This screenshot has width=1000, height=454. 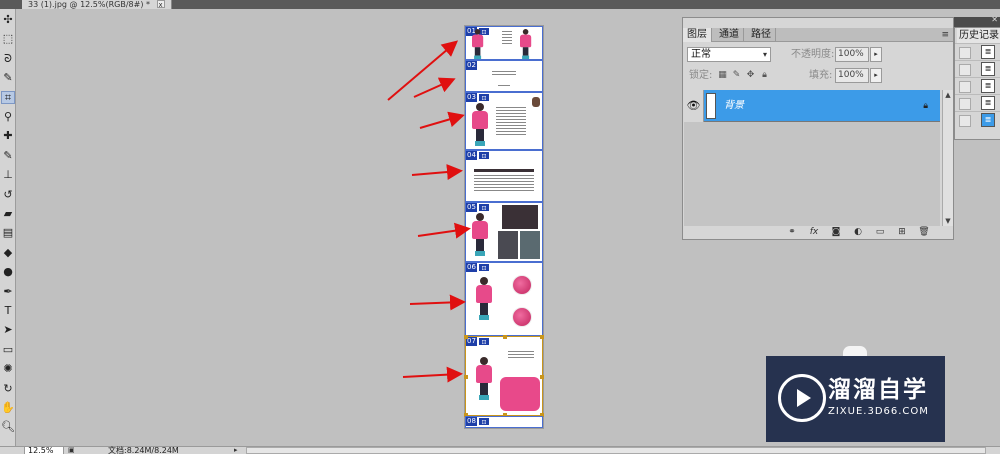 I want to click on eyedropper-tool-icon: ⚲, so click(x=8, y=116).